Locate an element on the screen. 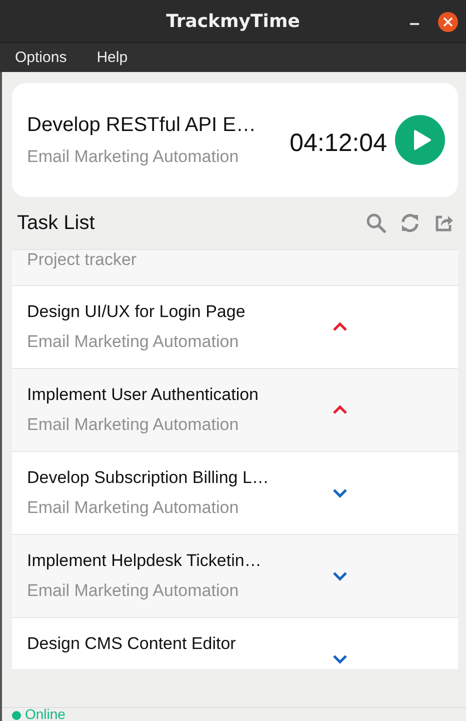  menu-item: Options is located at coordinates (41, 57).